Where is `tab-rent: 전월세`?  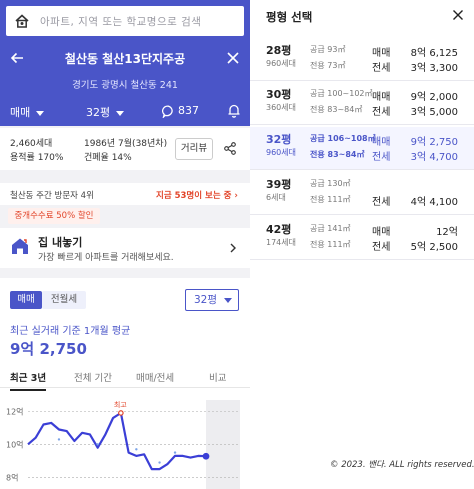
tab-rent: 전월세 is located at coordinates (64, 300).